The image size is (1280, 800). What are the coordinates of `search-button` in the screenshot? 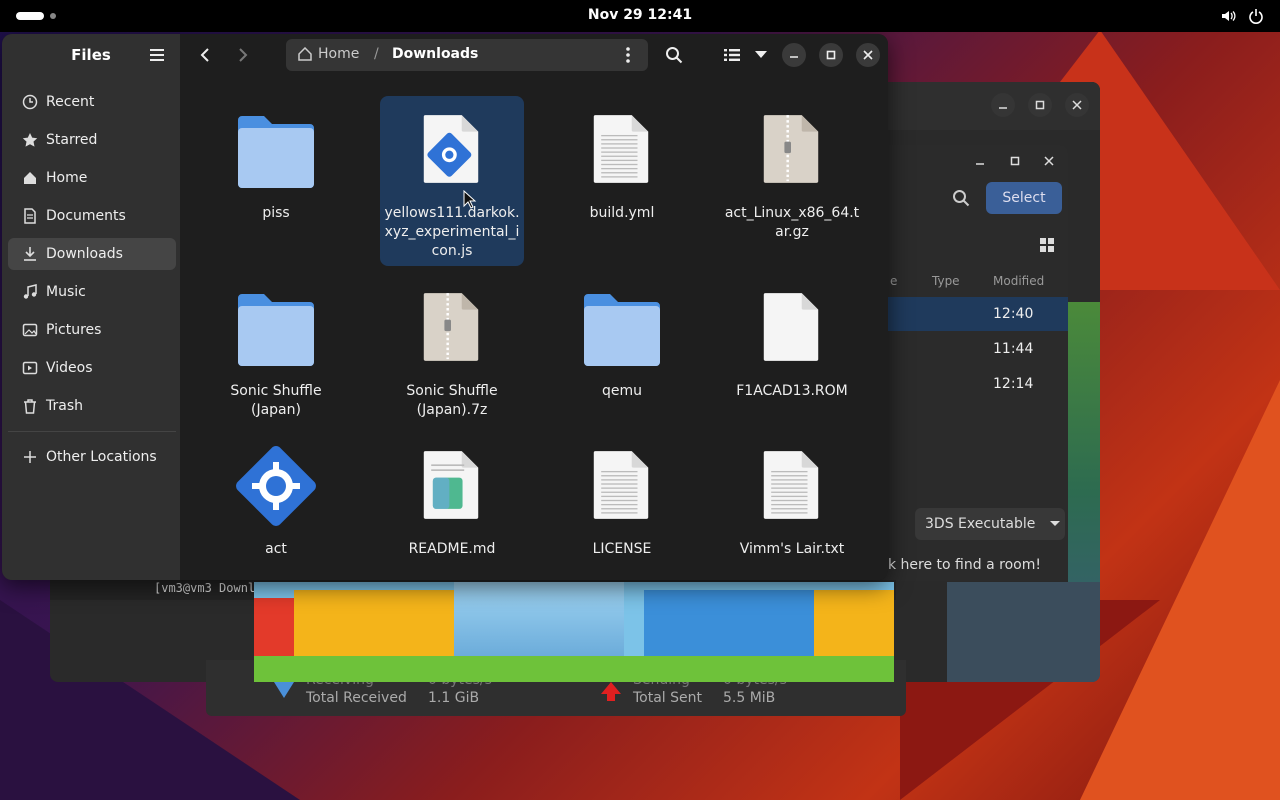 It's located at (674, 55).